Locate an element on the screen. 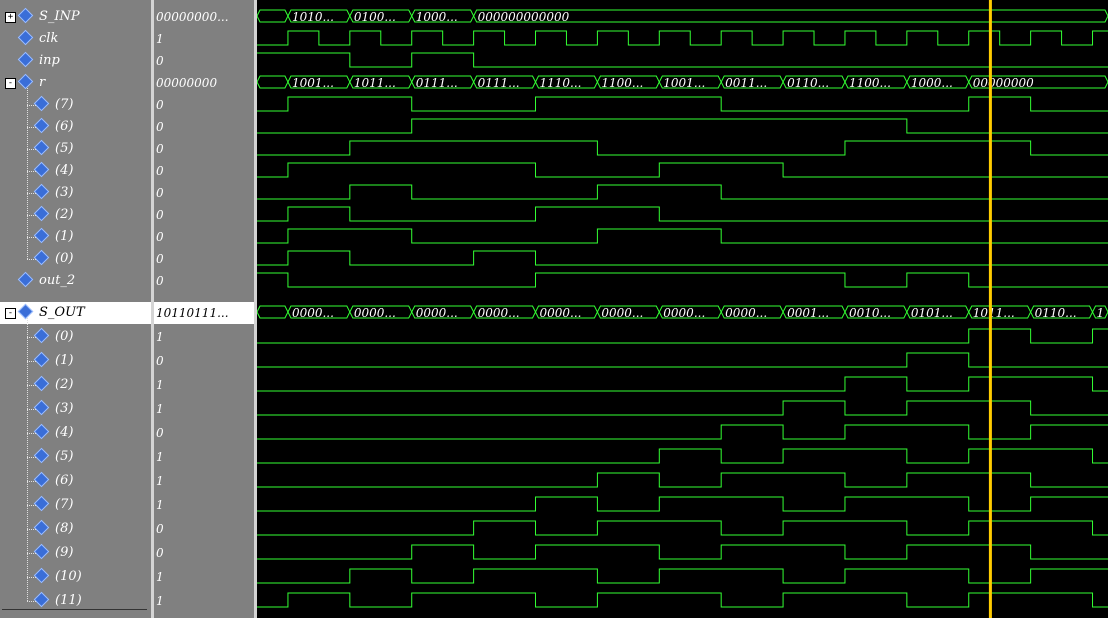 The height and width of the screenshot is (618, 1108). signal-name-row: out_2 is located at coordinates (46, 281).